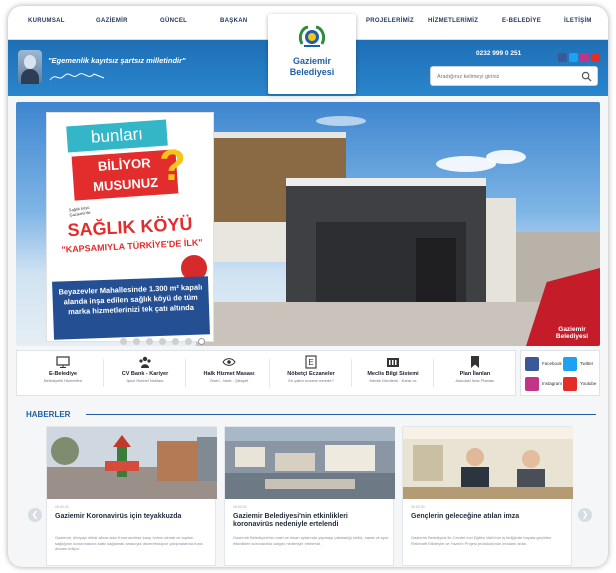 The height and width of the screenshot is (573, 616). Describe the element at coordinates (532, 384) in the screenshot. I see `instagram-icon` at that location.